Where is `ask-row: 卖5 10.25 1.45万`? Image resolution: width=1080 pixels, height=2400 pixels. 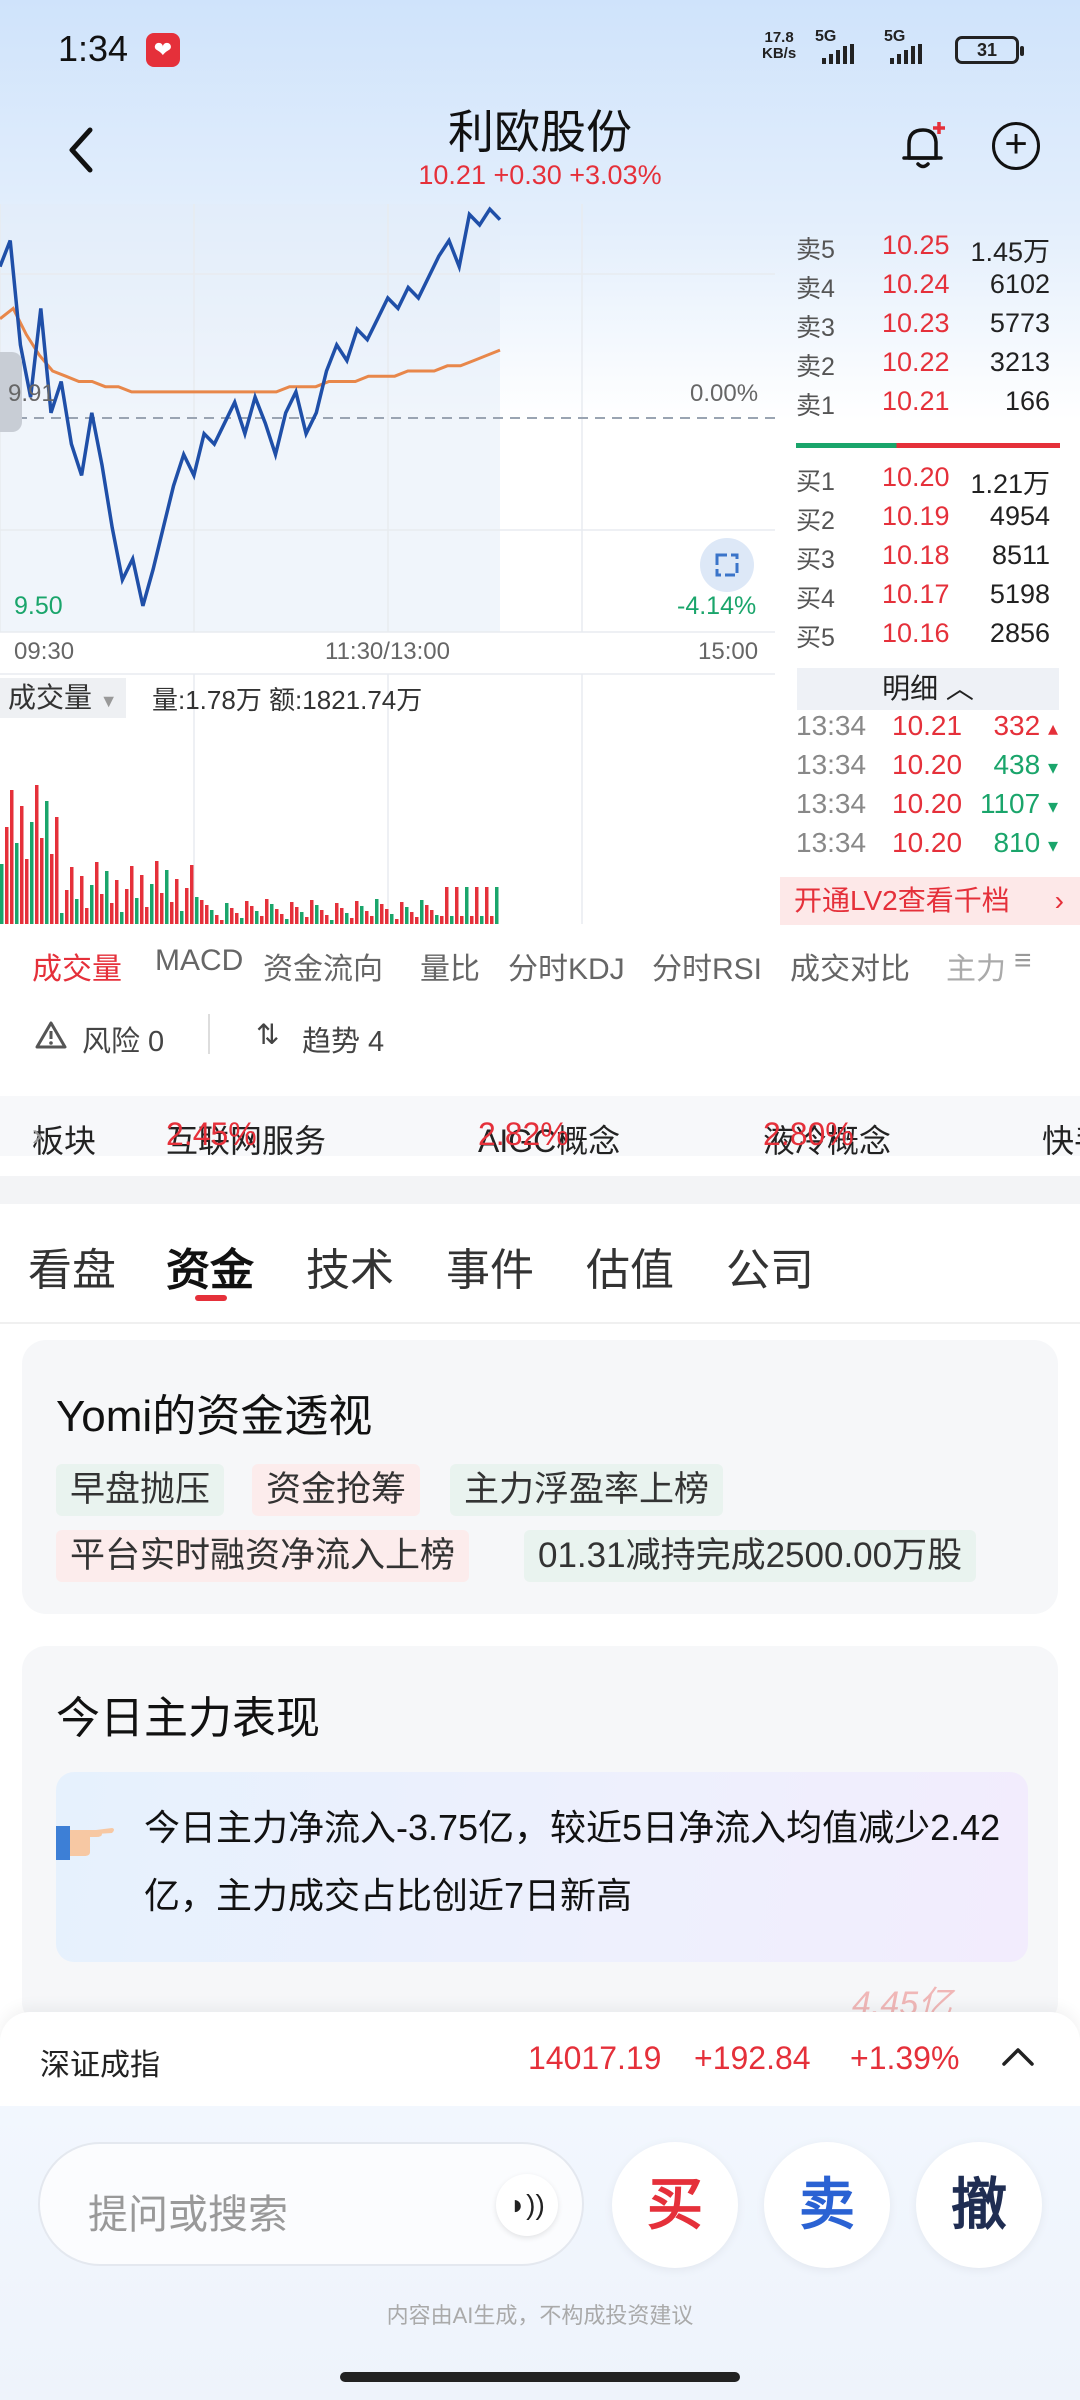
ask-row: 卖5 10.25 1.45万 is located at coordinates (925, 249).